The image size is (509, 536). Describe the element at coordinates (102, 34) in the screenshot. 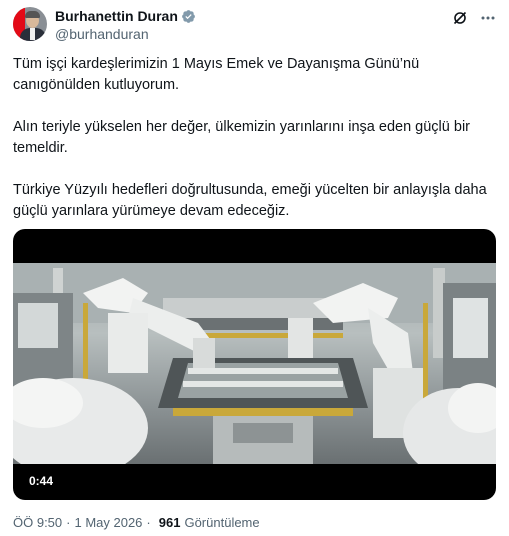

I see `author-handle: @burhanduran` at that location.